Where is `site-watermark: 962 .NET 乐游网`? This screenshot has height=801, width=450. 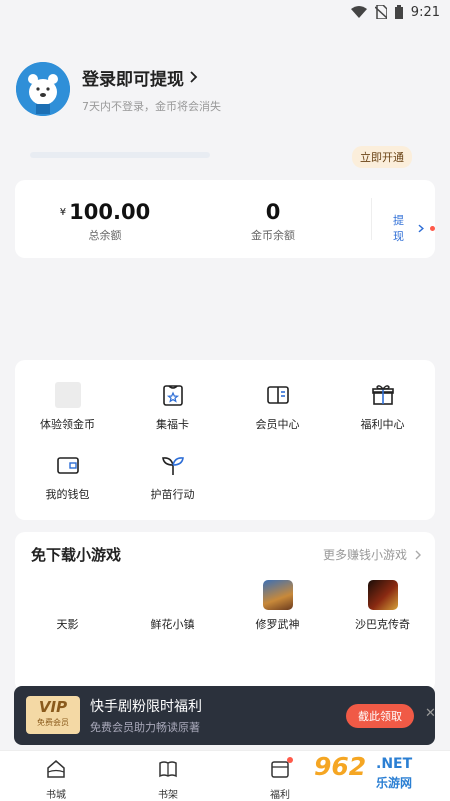 site-watermark: 962 .NET 乐游网 is located at coordinates (378, 775).